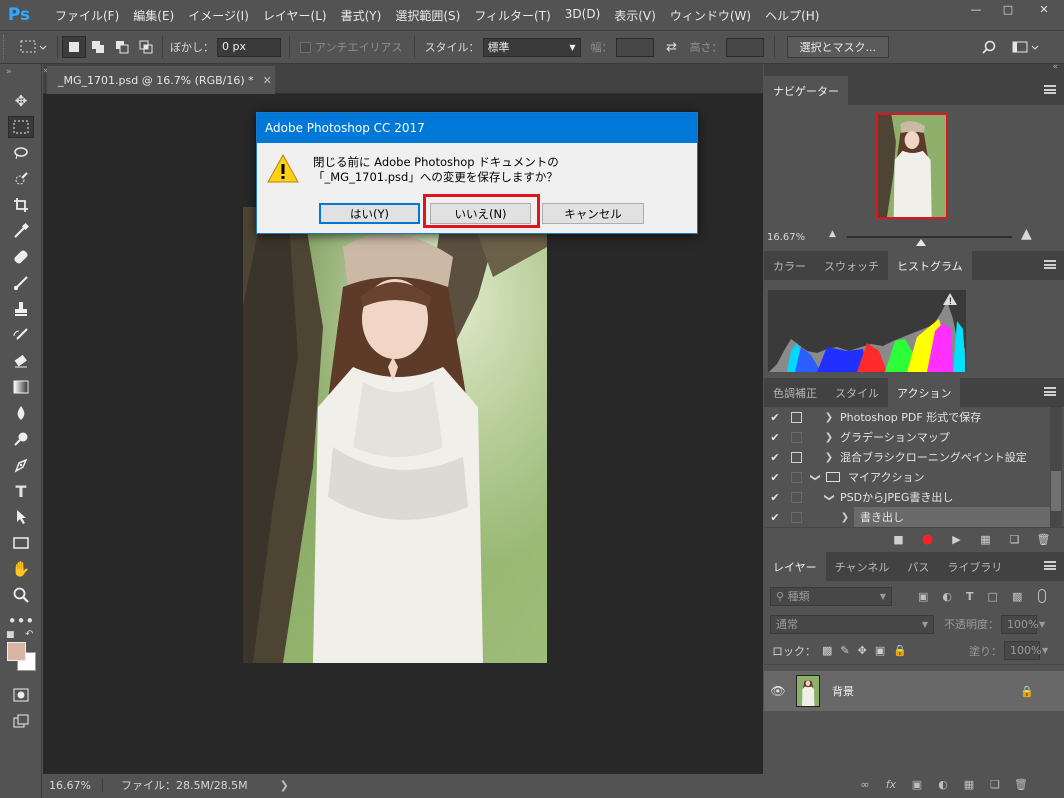  I want to click on subtract-selection-icon, so click(122, 47).